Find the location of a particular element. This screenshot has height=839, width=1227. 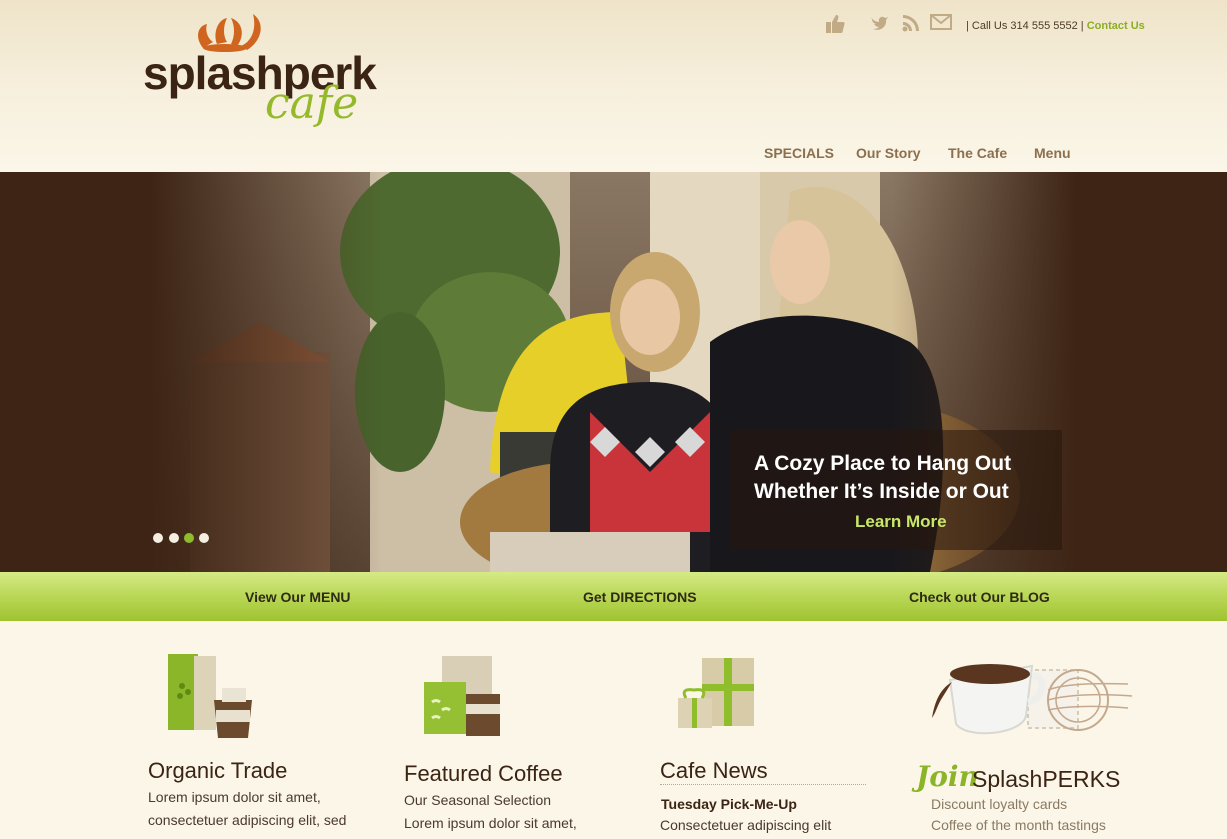

contact-us-link: Contact Us is located at coordinates (1116, 26).